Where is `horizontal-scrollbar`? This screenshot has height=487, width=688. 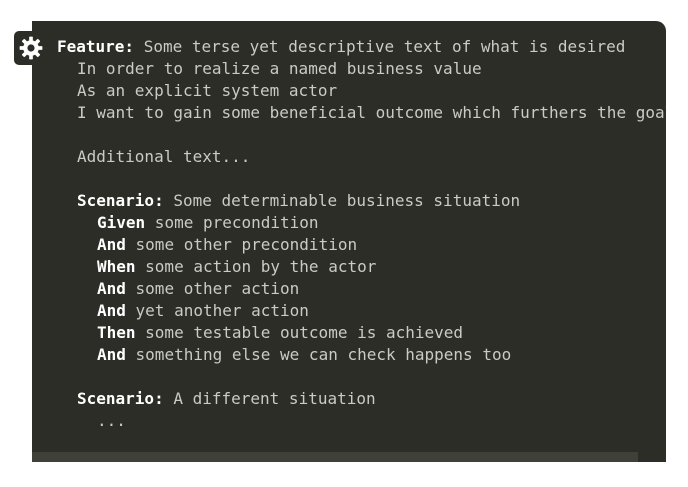
horizontal-scrollbar is located at coordinates (349, 457).